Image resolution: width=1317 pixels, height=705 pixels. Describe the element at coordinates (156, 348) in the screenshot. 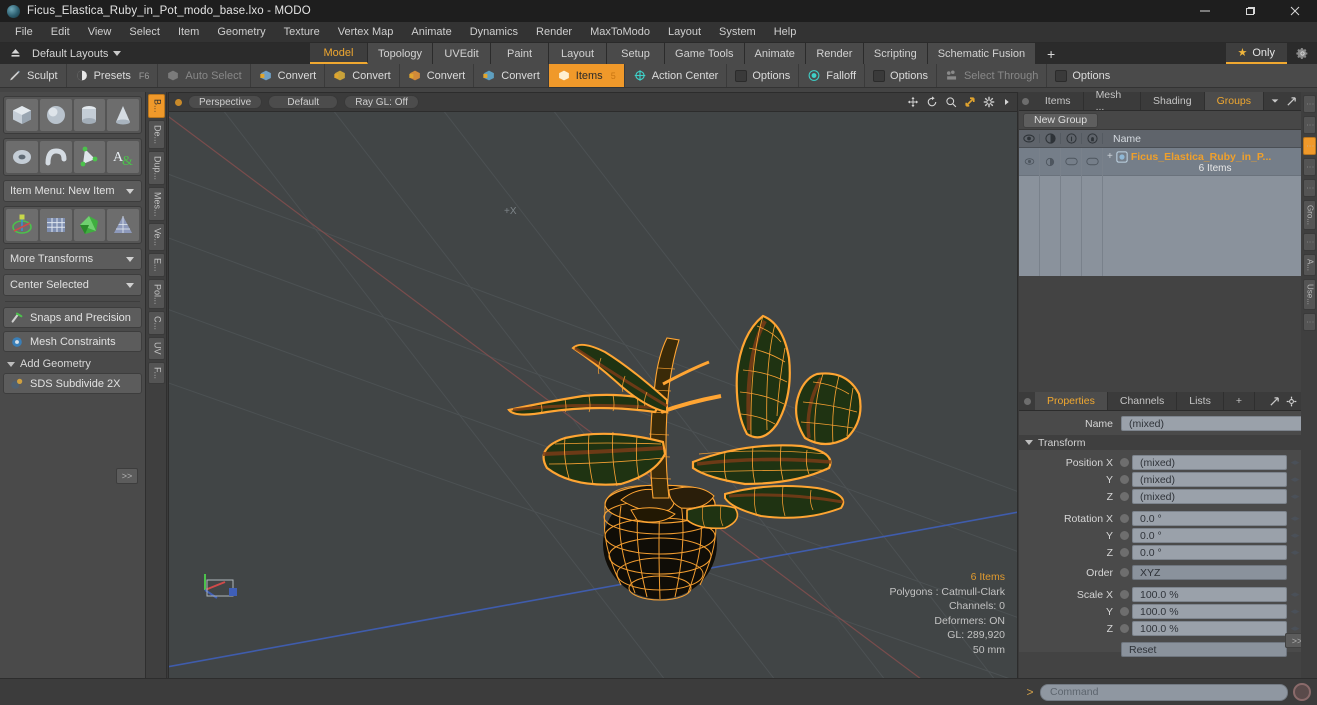

I see `vtab-uv: UV` at that location.